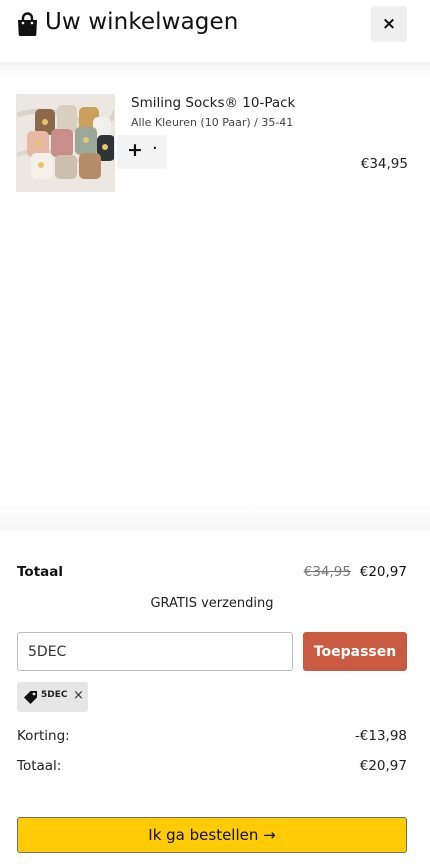 This screenshot has height=864, width=430. Describe the element at coordinates (380, 736) in the screenshot. I see `discount-value: -€13,98` at that location.